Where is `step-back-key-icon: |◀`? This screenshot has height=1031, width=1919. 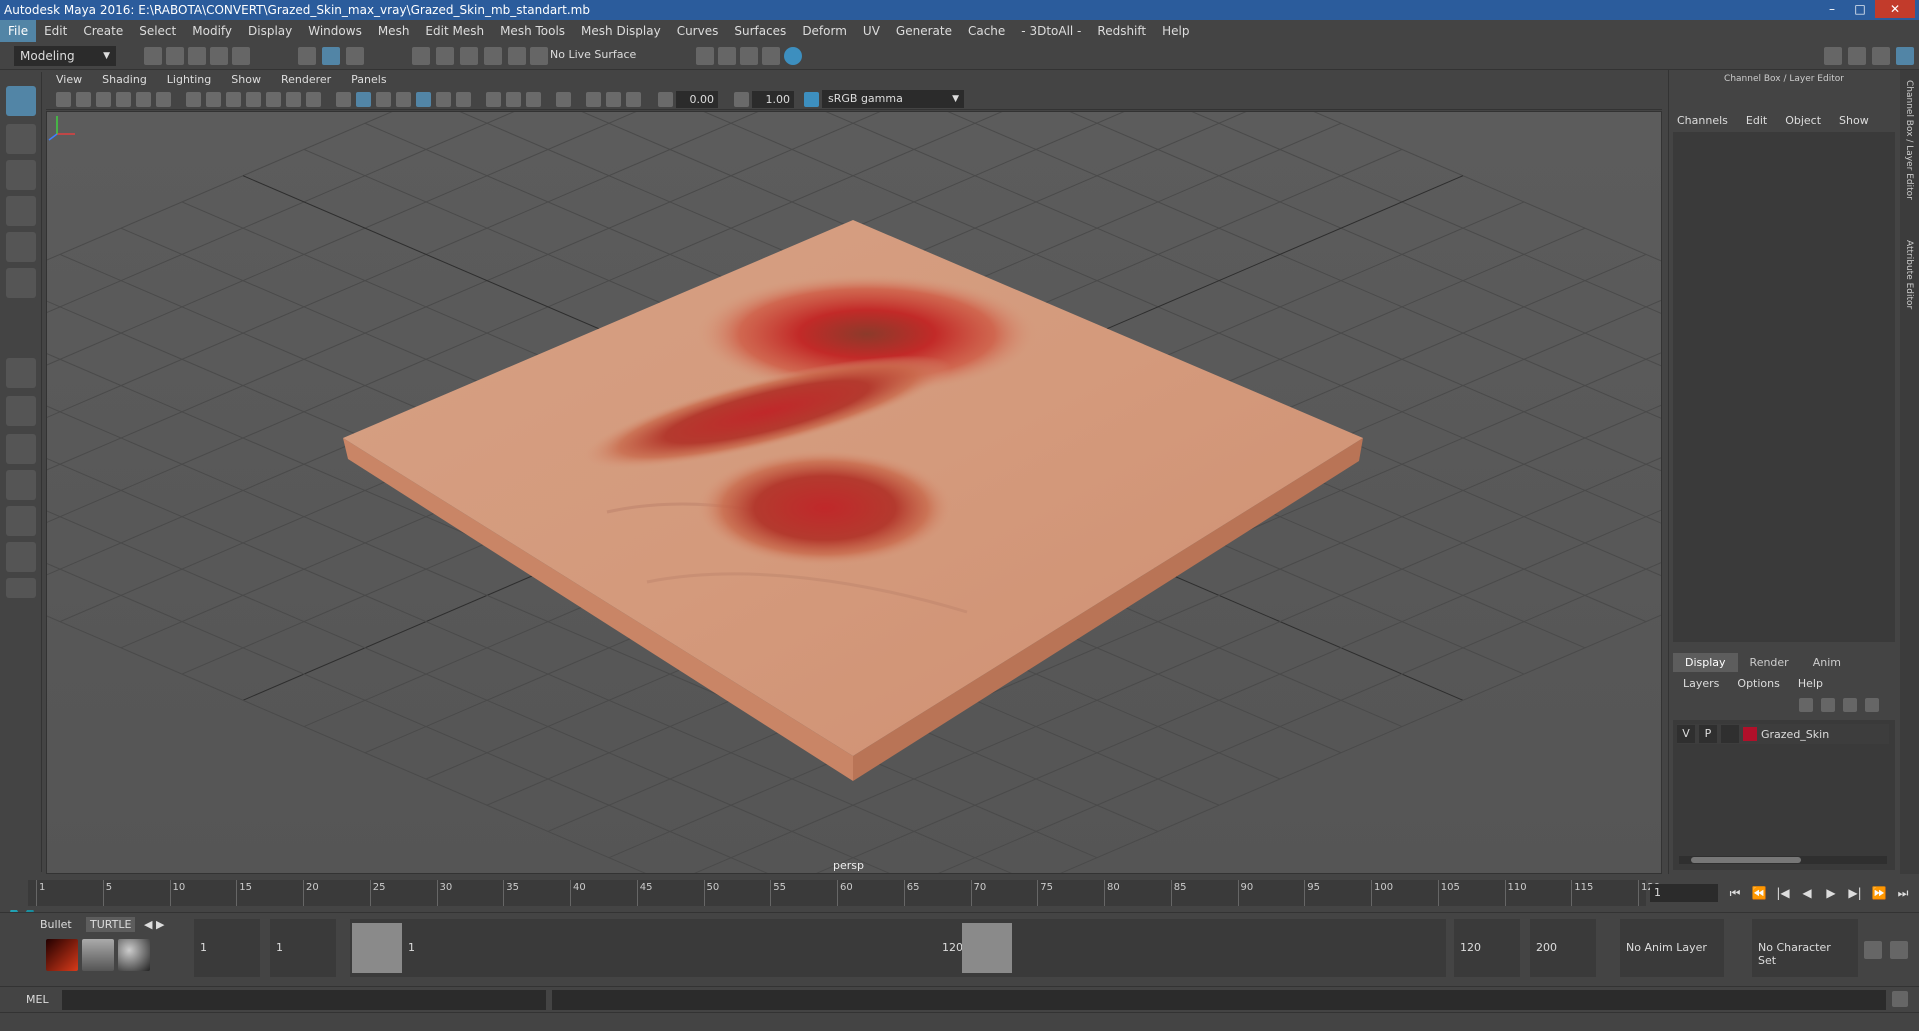
step-back-key-icon: |◀ is located at coordinates (1783, 893).